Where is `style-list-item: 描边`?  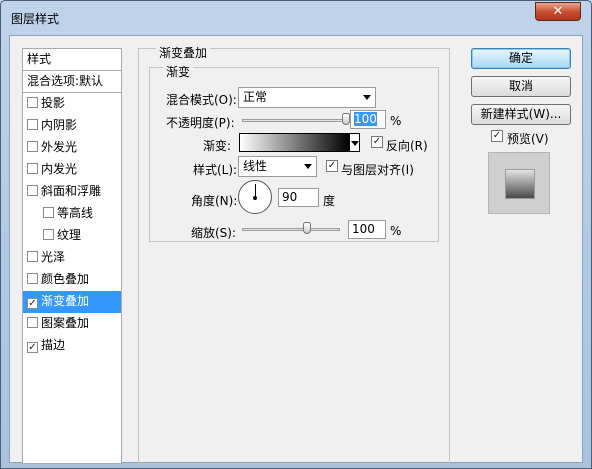
style-list-item: 描边 is located at coordinates (72, 346).